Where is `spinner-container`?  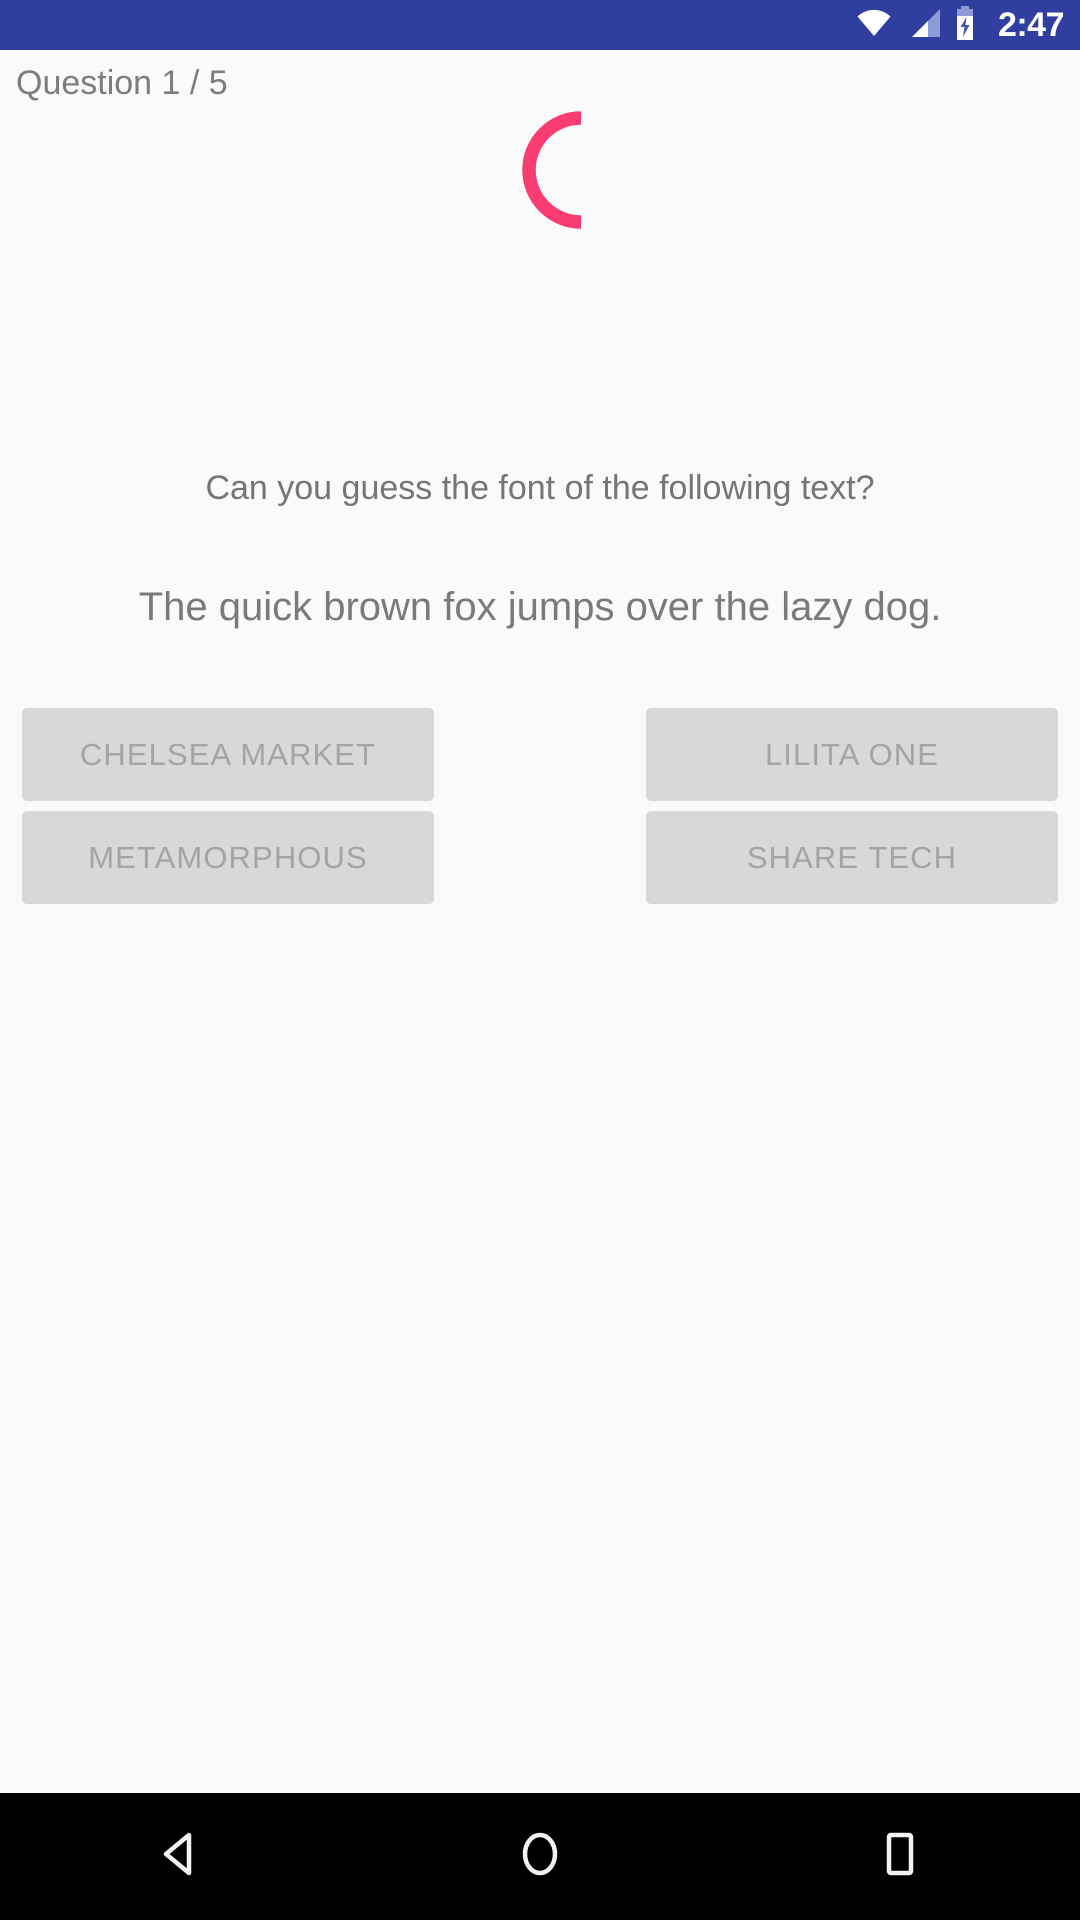
spinner-container is located at coordinates (540, 170).